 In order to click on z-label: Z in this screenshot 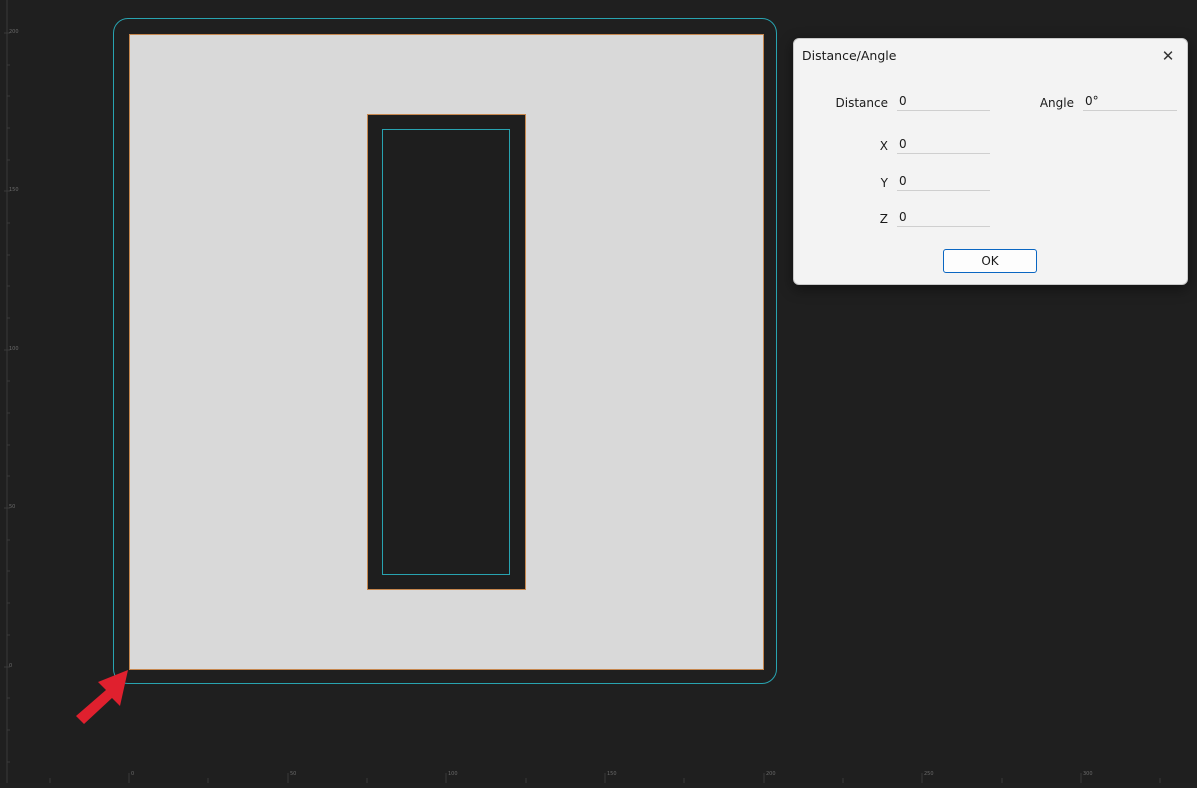, I will do `click(883, 219)`.